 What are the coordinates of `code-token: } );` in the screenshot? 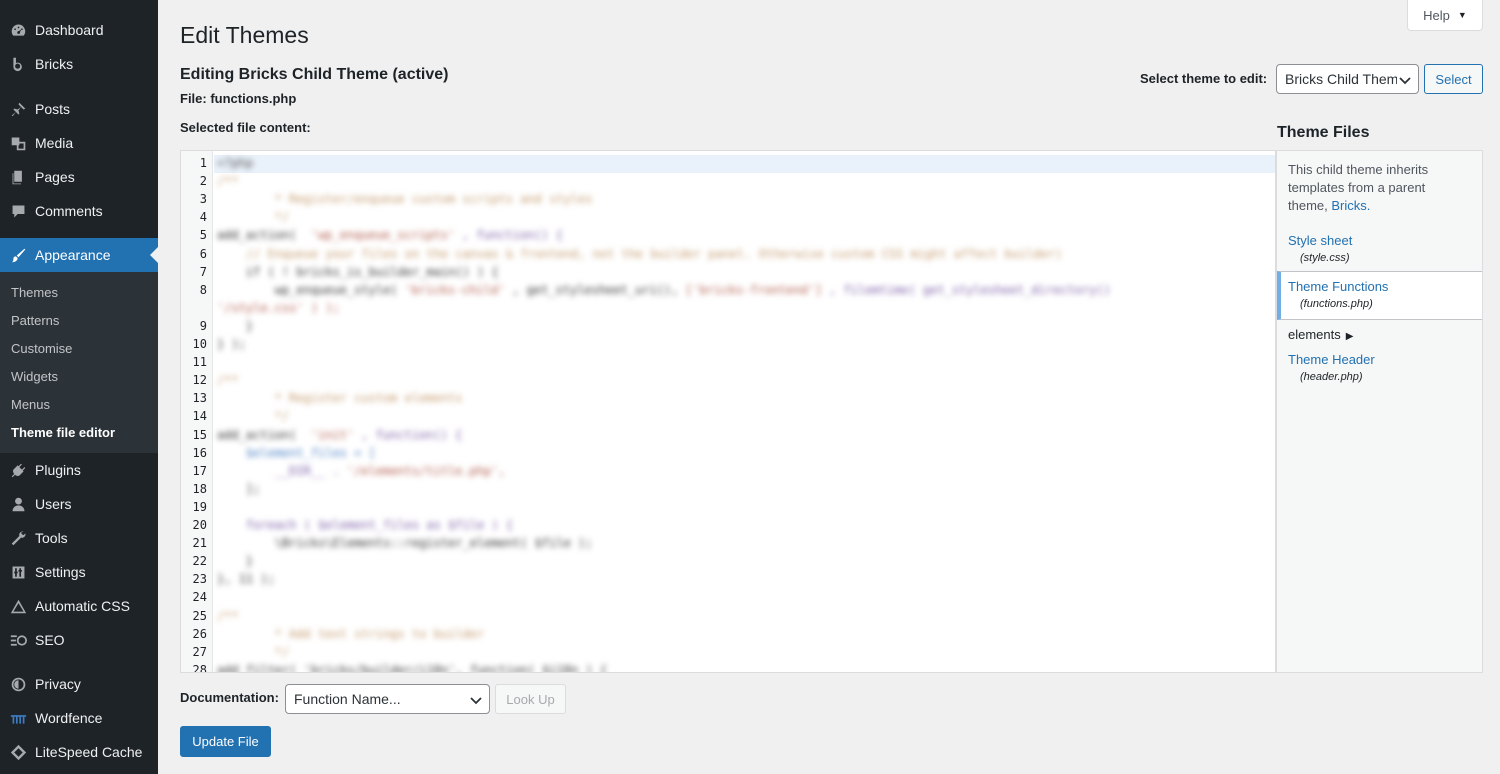 It's located at (231, 344).